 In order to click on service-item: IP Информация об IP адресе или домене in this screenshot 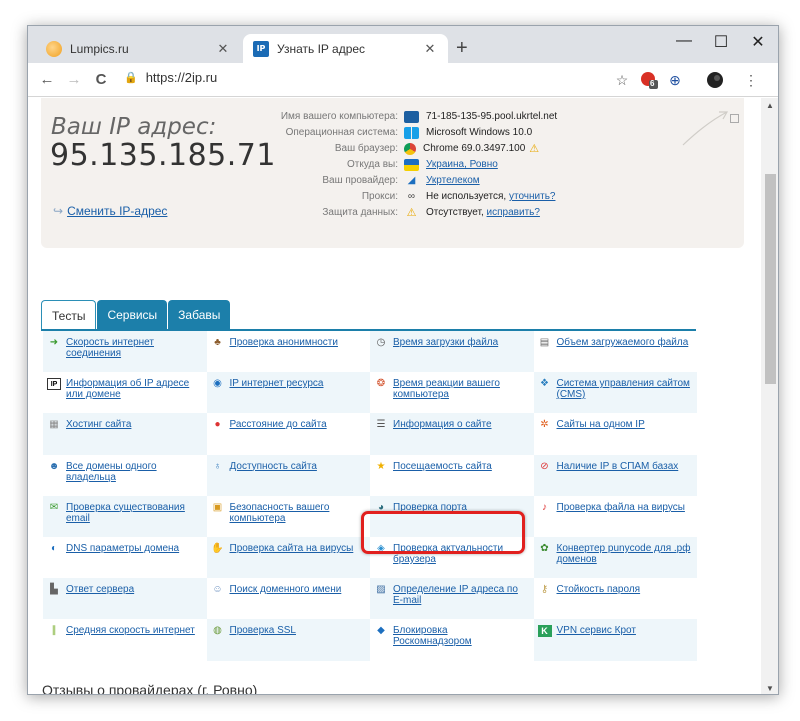, I will do `click(125, 392)`.